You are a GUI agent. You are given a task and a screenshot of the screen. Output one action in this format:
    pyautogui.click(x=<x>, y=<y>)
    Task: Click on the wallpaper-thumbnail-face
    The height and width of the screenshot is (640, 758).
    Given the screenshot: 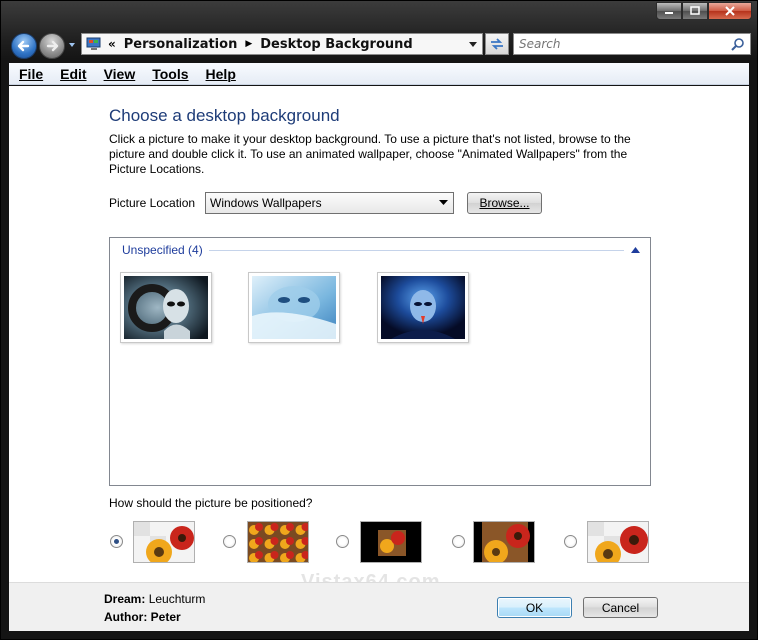 What is the action you would take?
    pyautogui.click(x=294, y=307)
    